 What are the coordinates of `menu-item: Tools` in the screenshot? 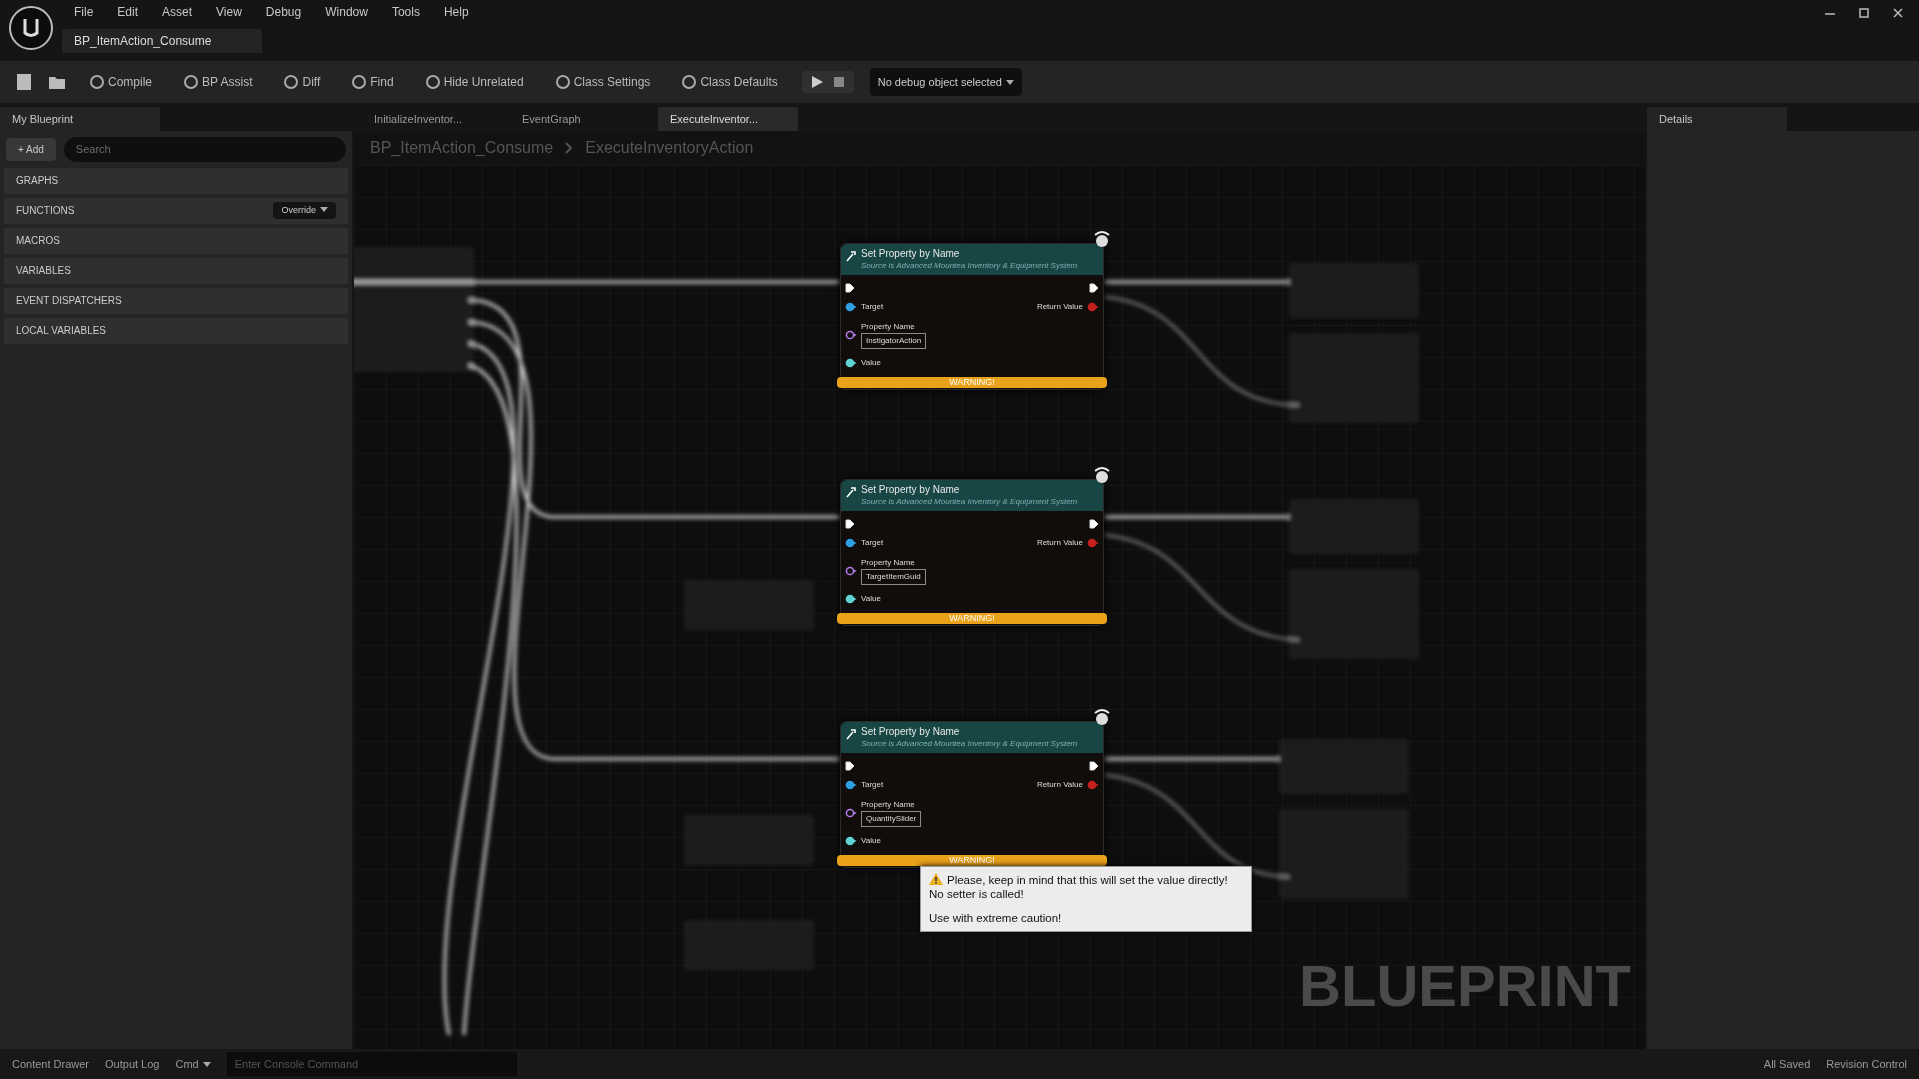 It's located at (405, 12).